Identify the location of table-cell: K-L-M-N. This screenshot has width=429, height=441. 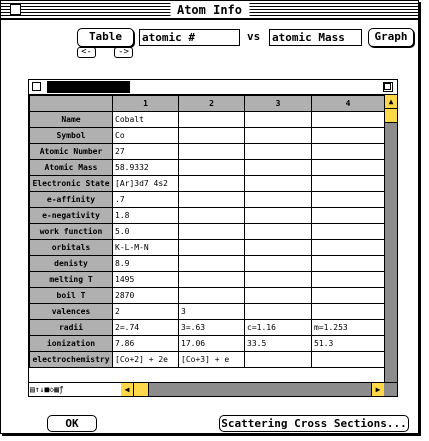
(145, 247).